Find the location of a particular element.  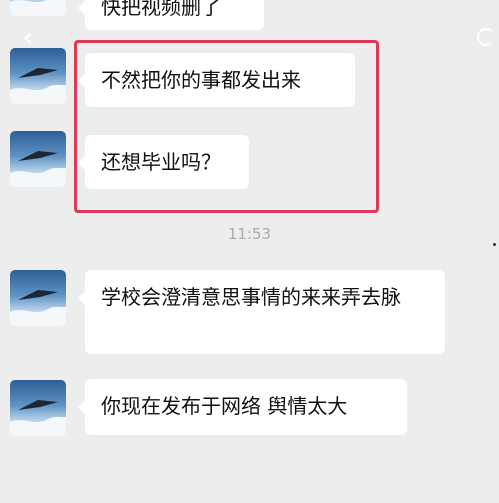

back-arrow-icon: ‹ is located at coordinates (28, 38).